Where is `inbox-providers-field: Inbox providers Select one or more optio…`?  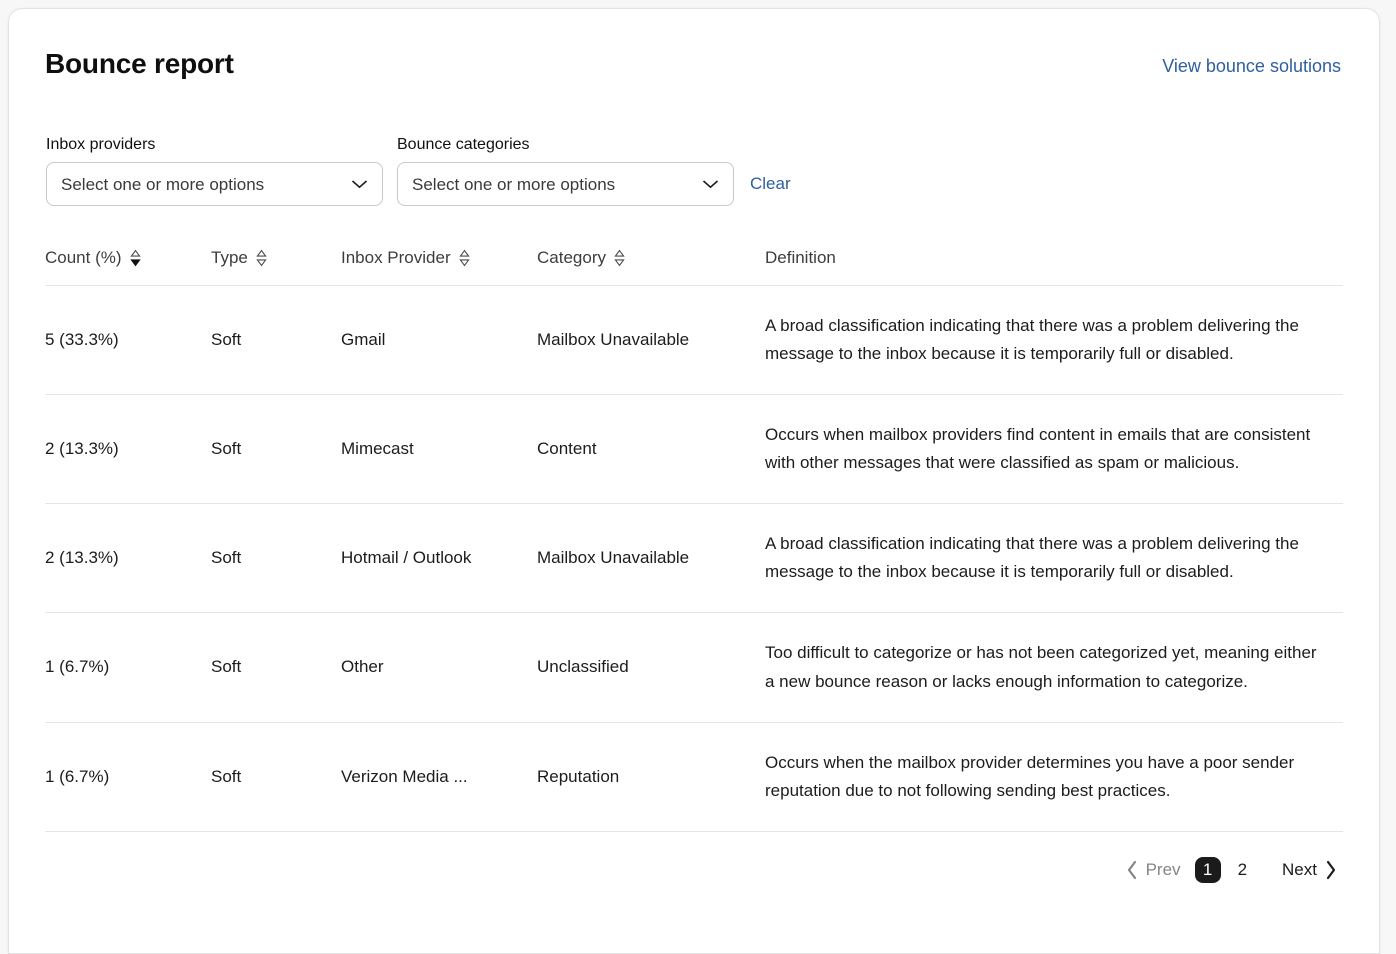 inbox-providers-field: Inbox providers Select one or more optio… is located at coordinates (214, 171).